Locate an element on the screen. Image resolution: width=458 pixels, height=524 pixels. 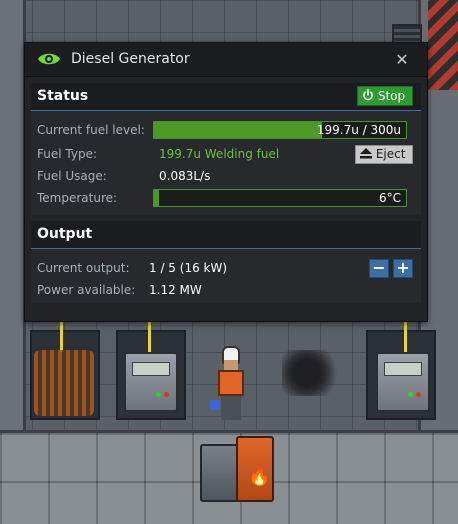
stop-button-label: Stop is located at coordinates (391, 96).